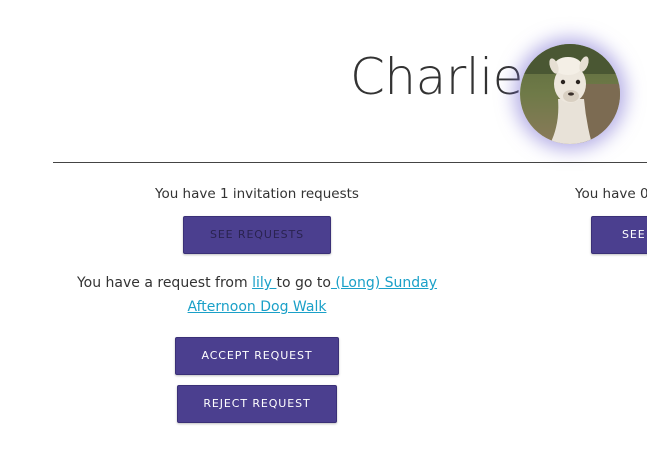 The image size is (647, 466). What do you see at coordinates (257, 235) in the screenshot?
I see `see-requests-button: SEE REQUESTS` at bounding box center [257, 235].